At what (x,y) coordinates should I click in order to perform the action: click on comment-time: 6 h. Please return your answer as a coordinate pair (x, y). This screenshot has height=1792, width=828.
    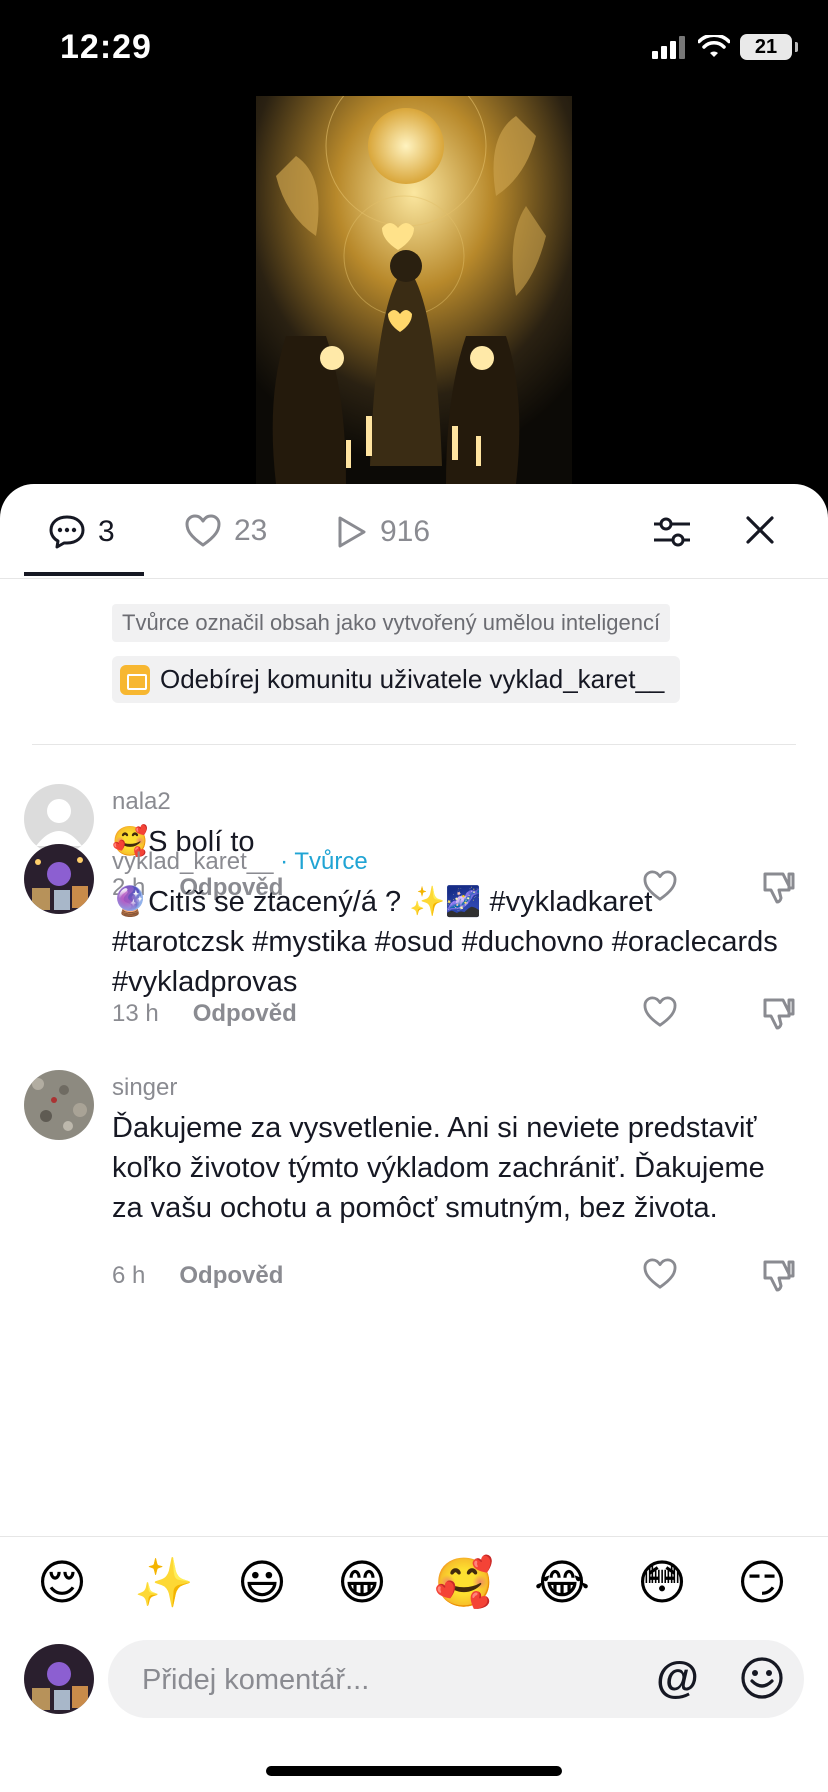
    Looking at the image, I should click on (129, 1275).